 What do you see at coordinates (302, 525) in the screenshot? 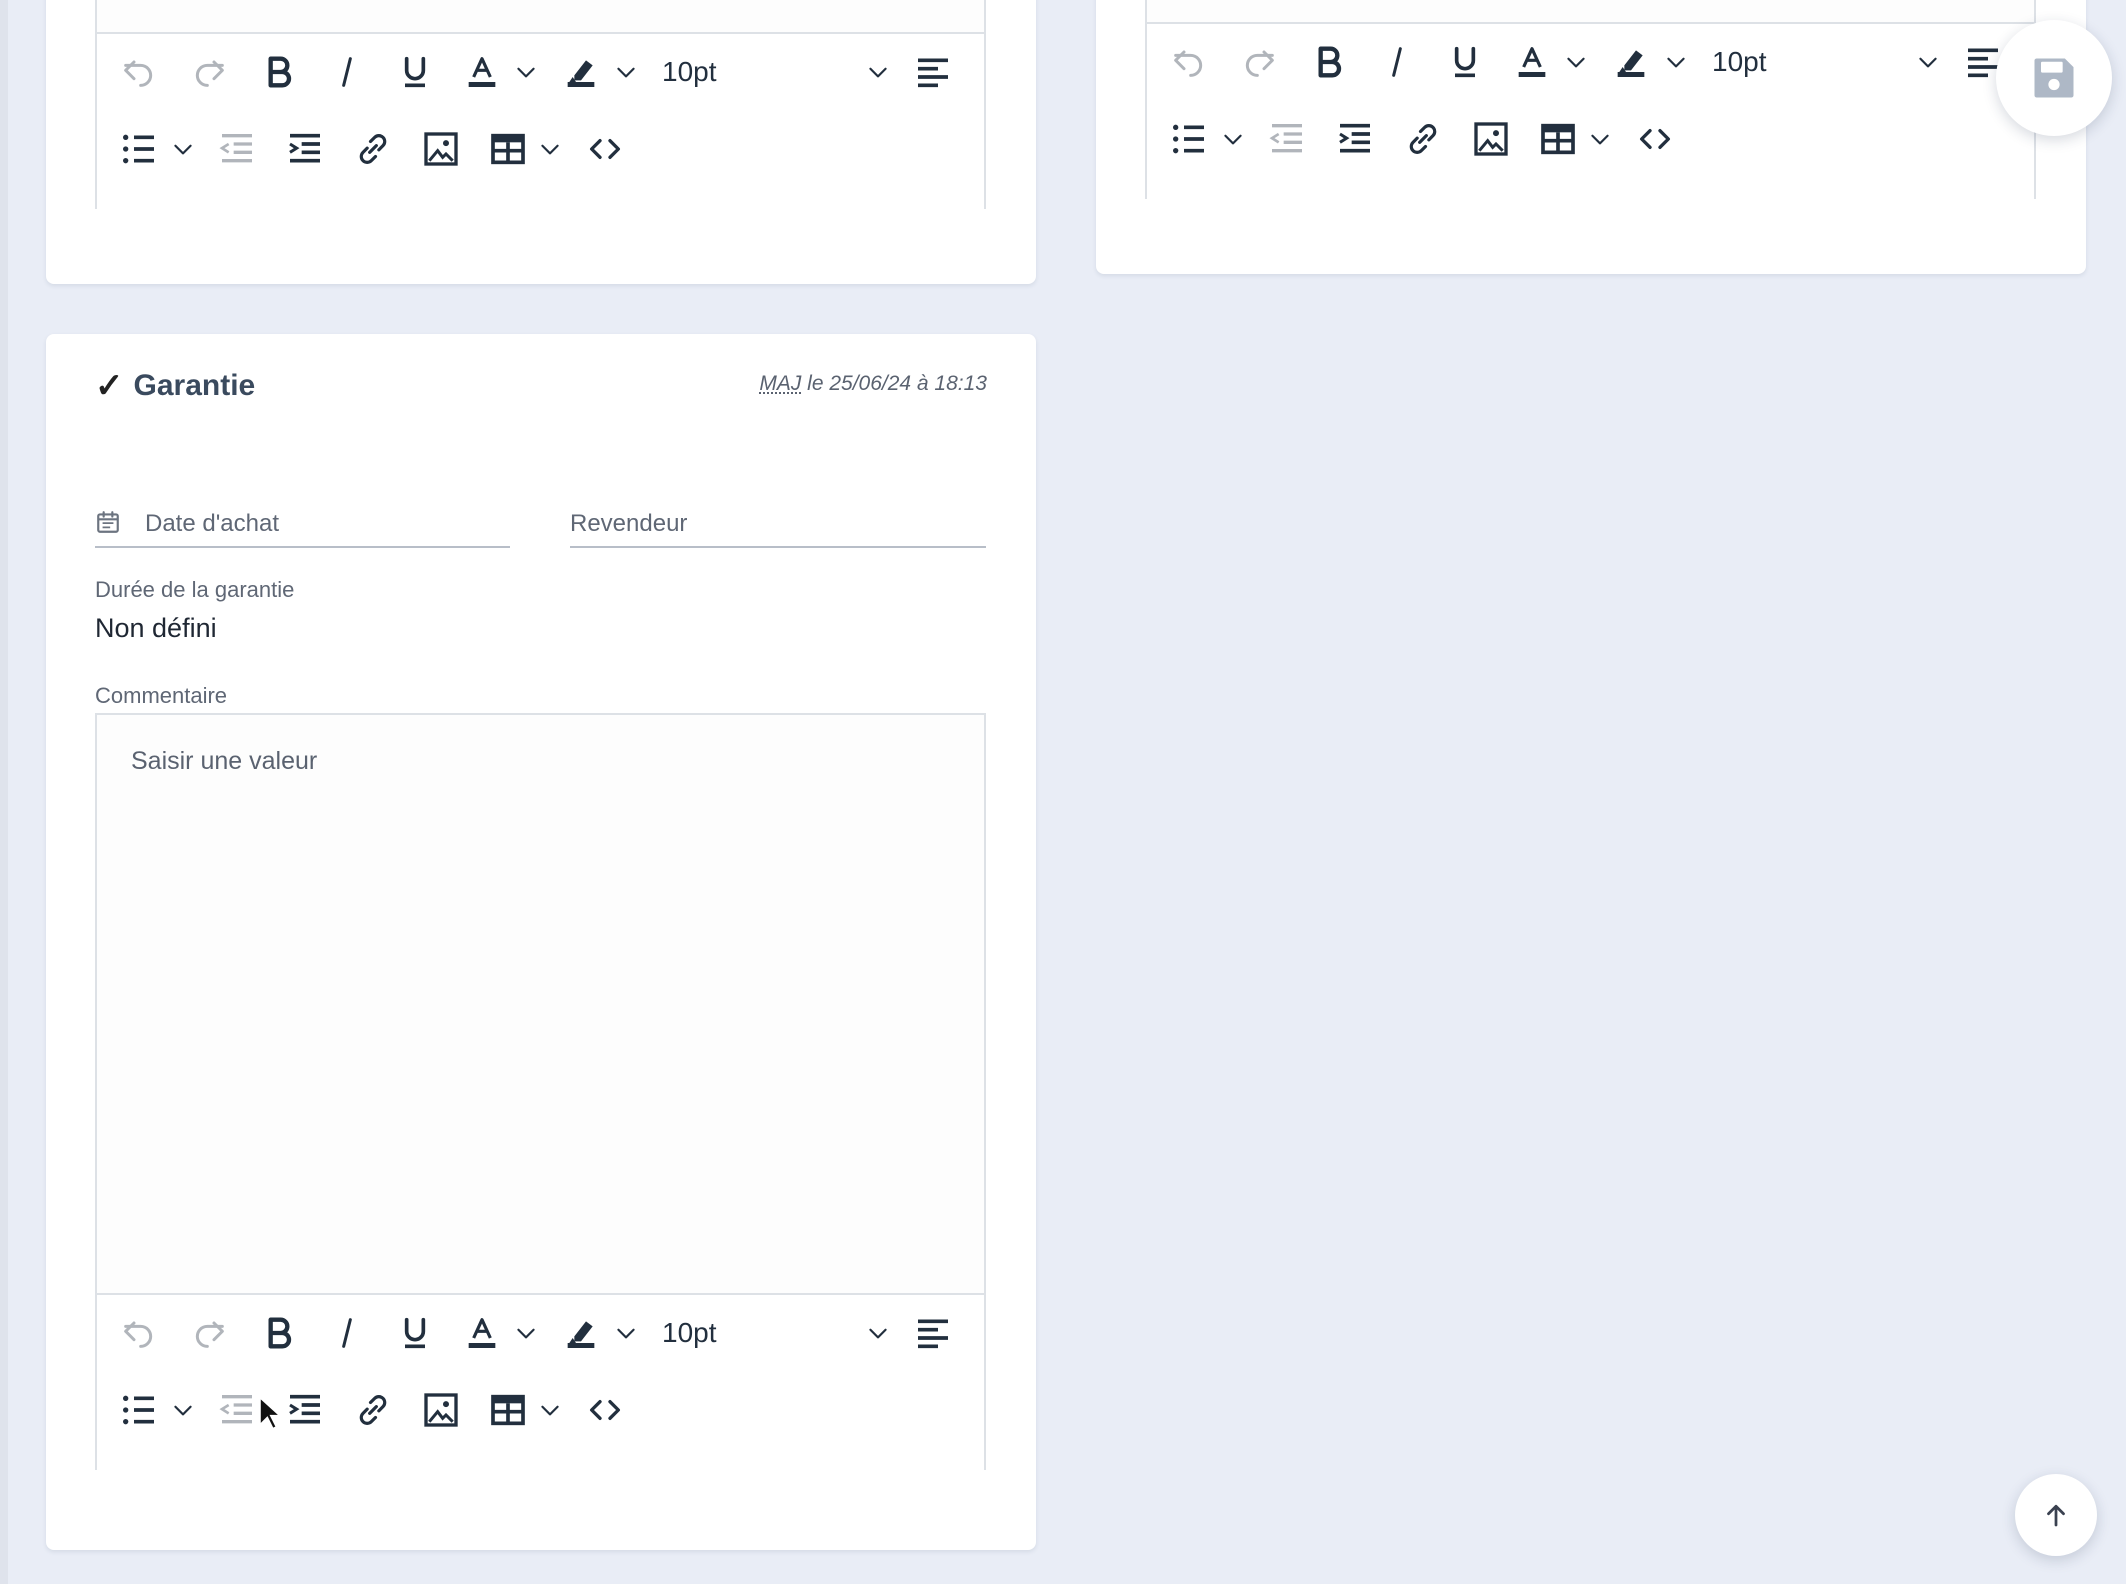
I see `purchase-date-field: Date d'achat` at bounding box center [302, 525].